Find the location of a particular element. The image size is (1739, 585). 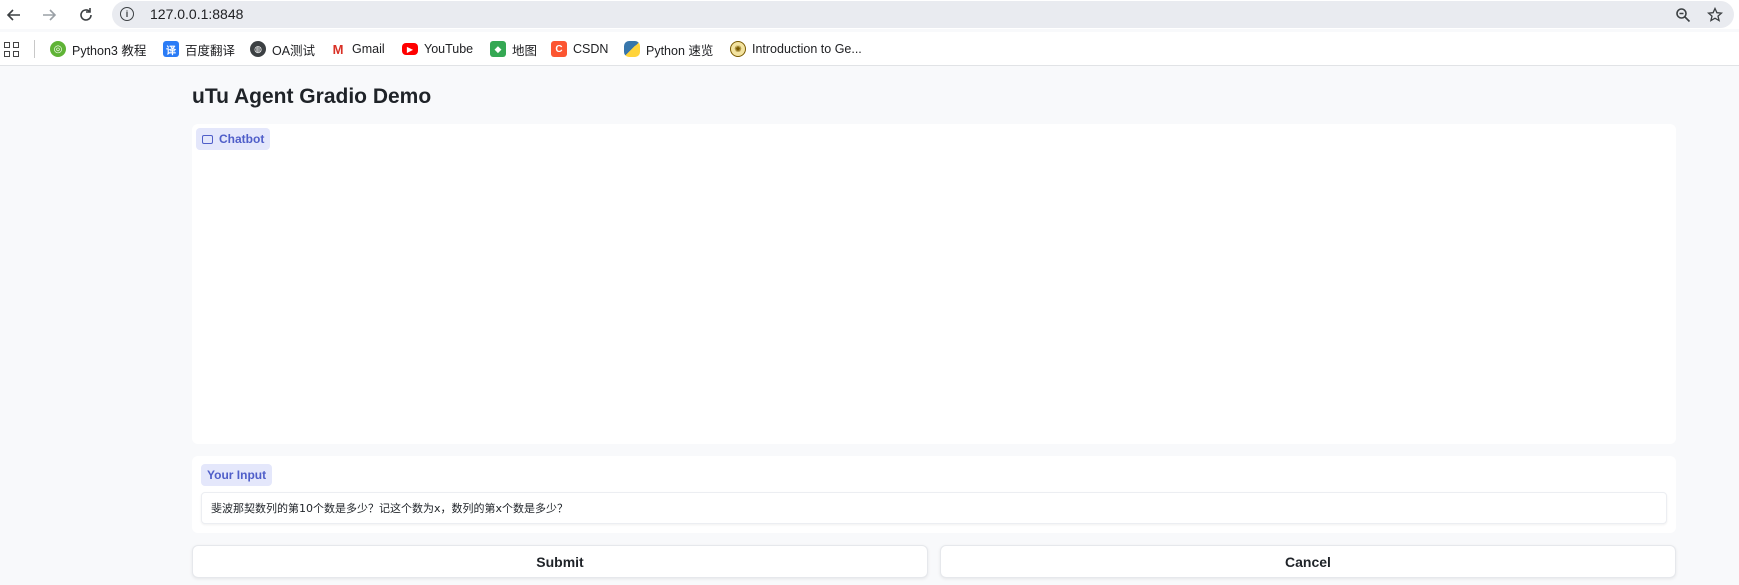

gmail-icon: M is located at coordinates (338, 49).